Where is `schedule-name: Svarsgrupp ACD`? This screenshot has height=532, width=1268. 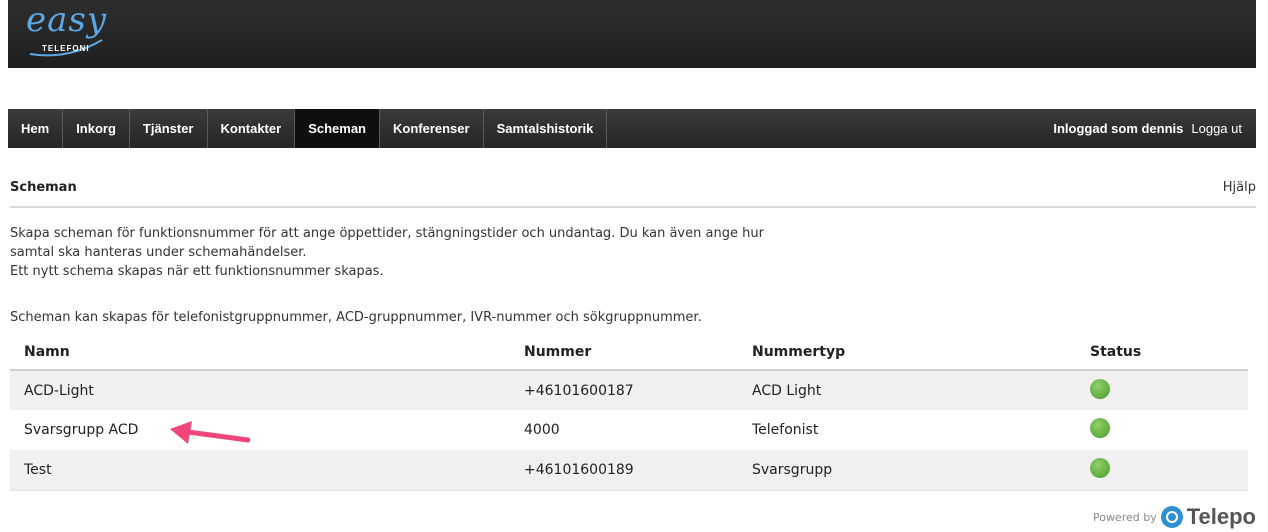
schedule-name: Svarsgrupp ACD is located at coordinates (260, 430).